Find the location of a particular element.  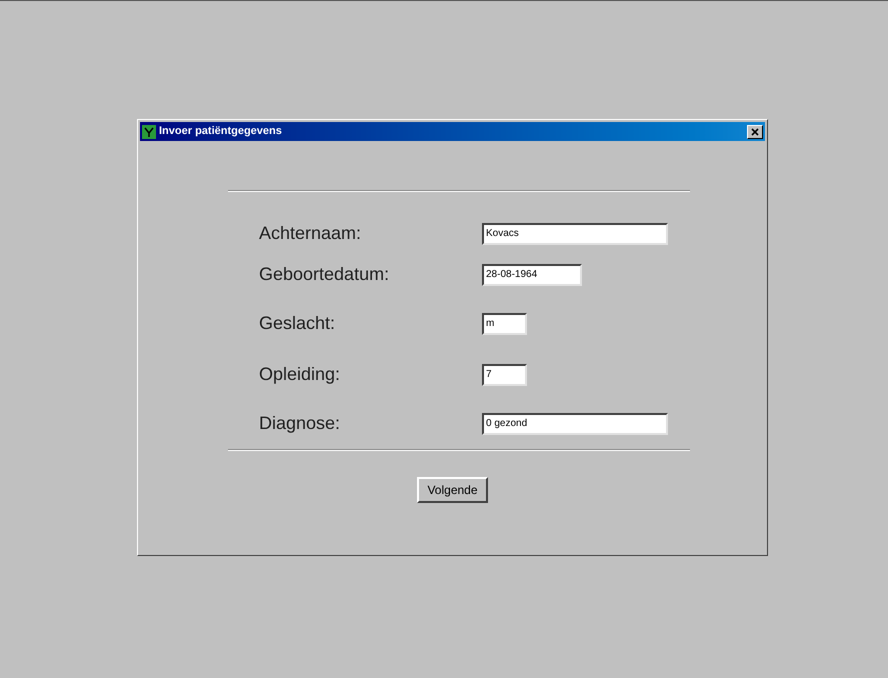

next-button: Volgende is located at coordinates (452, 490).